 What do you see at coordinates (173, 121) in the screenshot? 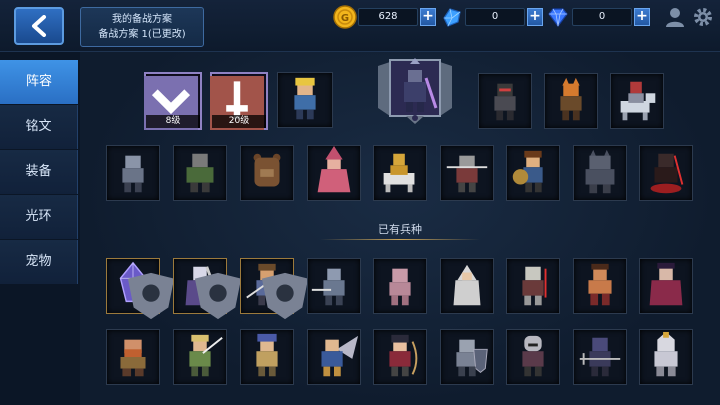
I see `unit-level: 8级` at bounding box center [173, 121].